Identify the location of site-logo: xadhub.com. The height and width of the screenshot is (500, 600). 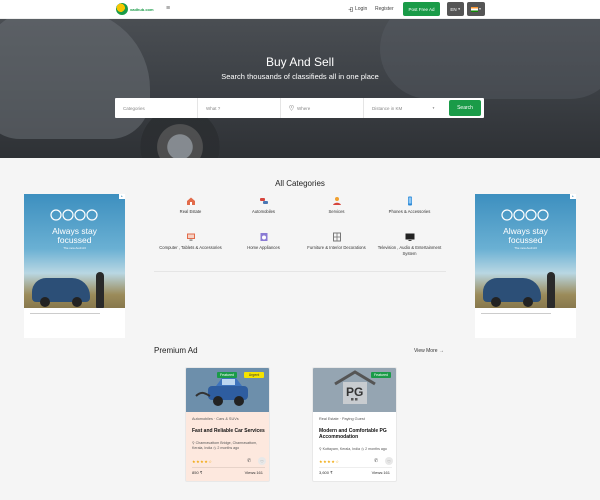
(135, 9).